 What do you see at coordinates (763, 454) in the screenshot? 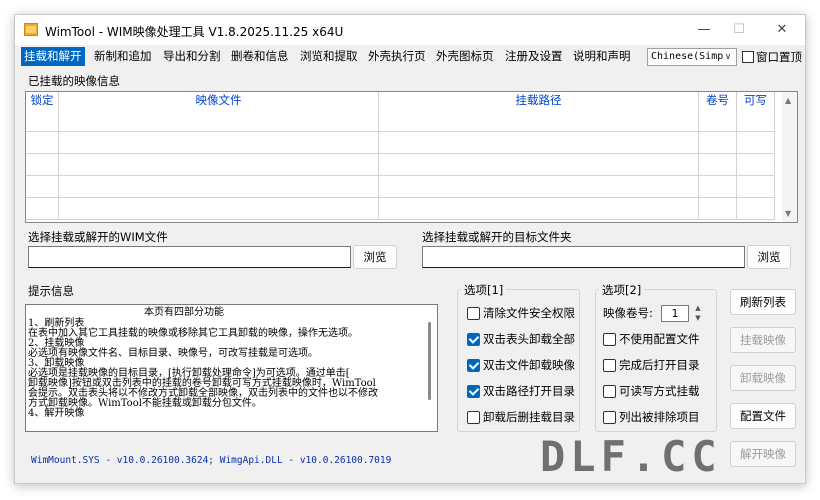
I see `extract-image-button: 解开映像` at bounding box center [763, 454].